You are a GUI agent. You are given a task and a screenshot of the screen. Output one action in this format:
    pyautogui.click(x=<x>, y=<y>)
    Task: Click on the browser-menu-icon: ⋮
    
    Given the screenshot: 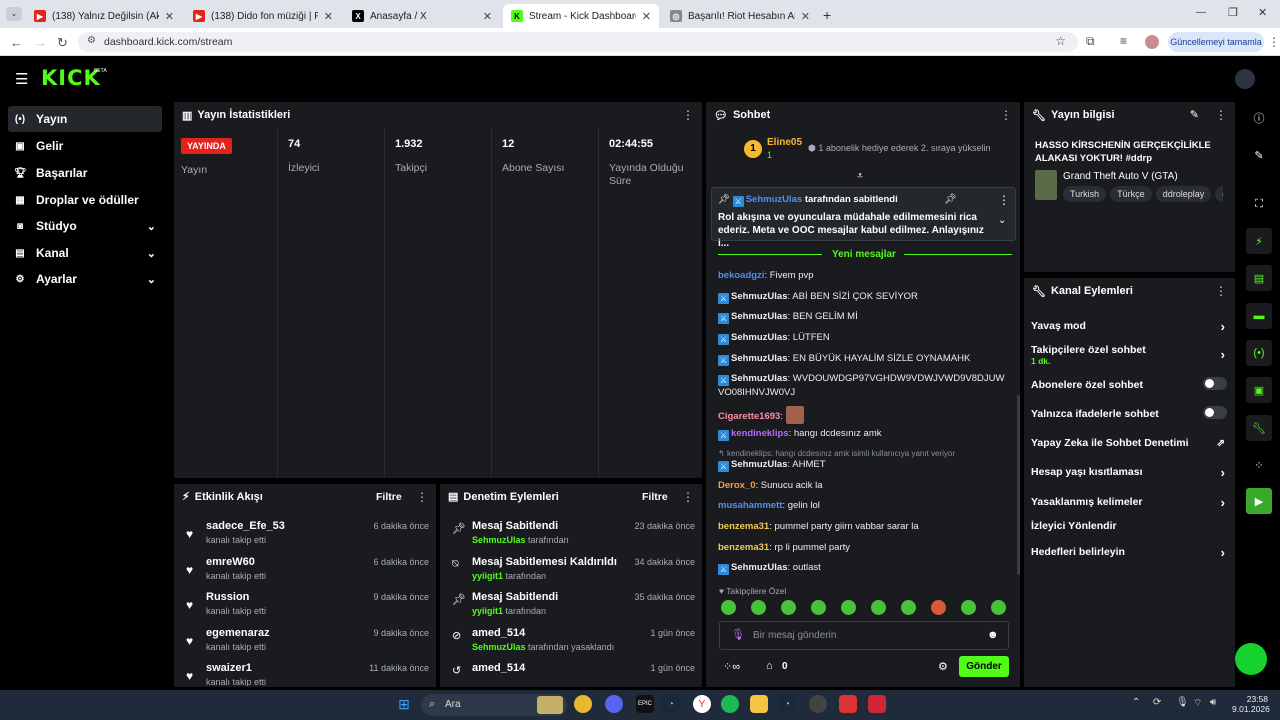 What is the action you would take?
    pyautogui.click(x=1274, y=42)
    